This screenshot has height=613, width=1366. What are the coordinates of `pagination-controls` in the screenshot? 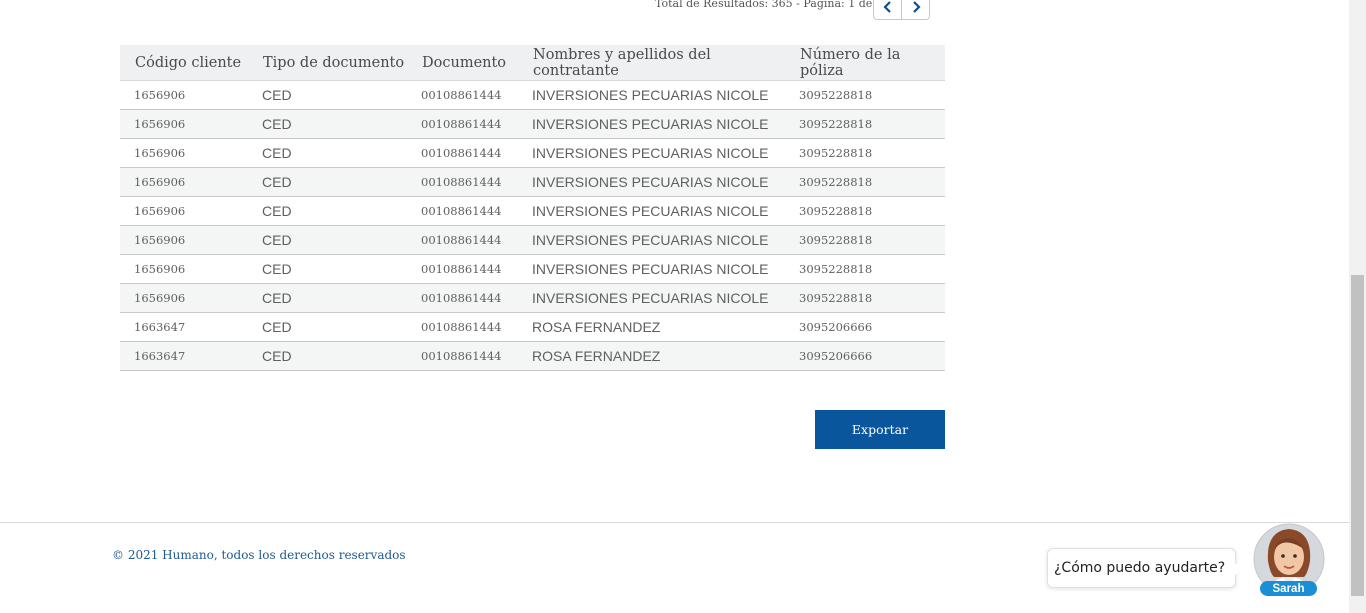 It's located at (901, 10).